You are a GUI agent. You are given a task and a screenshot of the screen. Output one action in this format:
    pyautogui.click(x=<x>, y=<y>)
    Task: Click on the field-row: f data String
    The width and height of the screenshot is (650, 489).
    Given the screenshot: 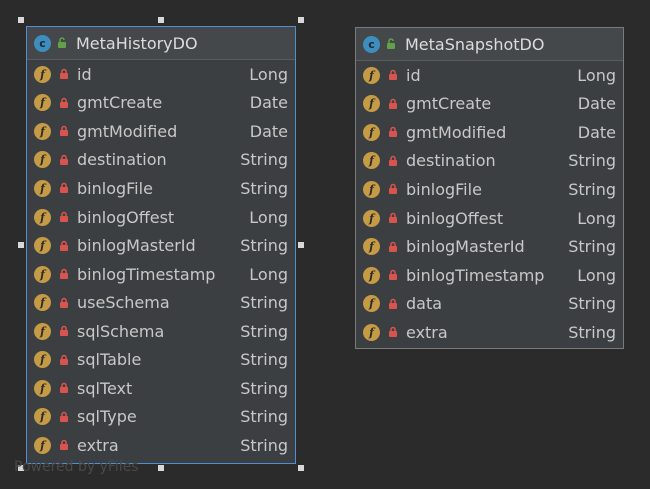 What is the action you would take?
    pyautogui.click(x=489, y=303)
    